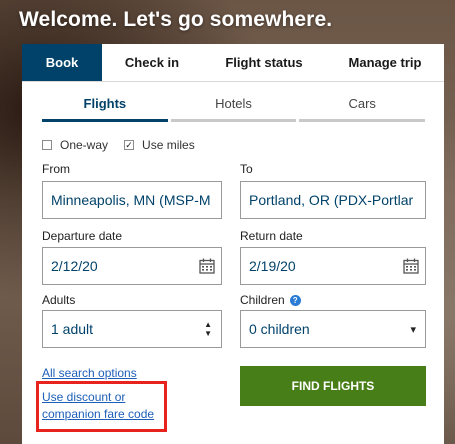 The image size is (455, 444). Describe the element at coordinates (168, 145) in the screenshot. I see `use-miles-label: Use miles` at that location.